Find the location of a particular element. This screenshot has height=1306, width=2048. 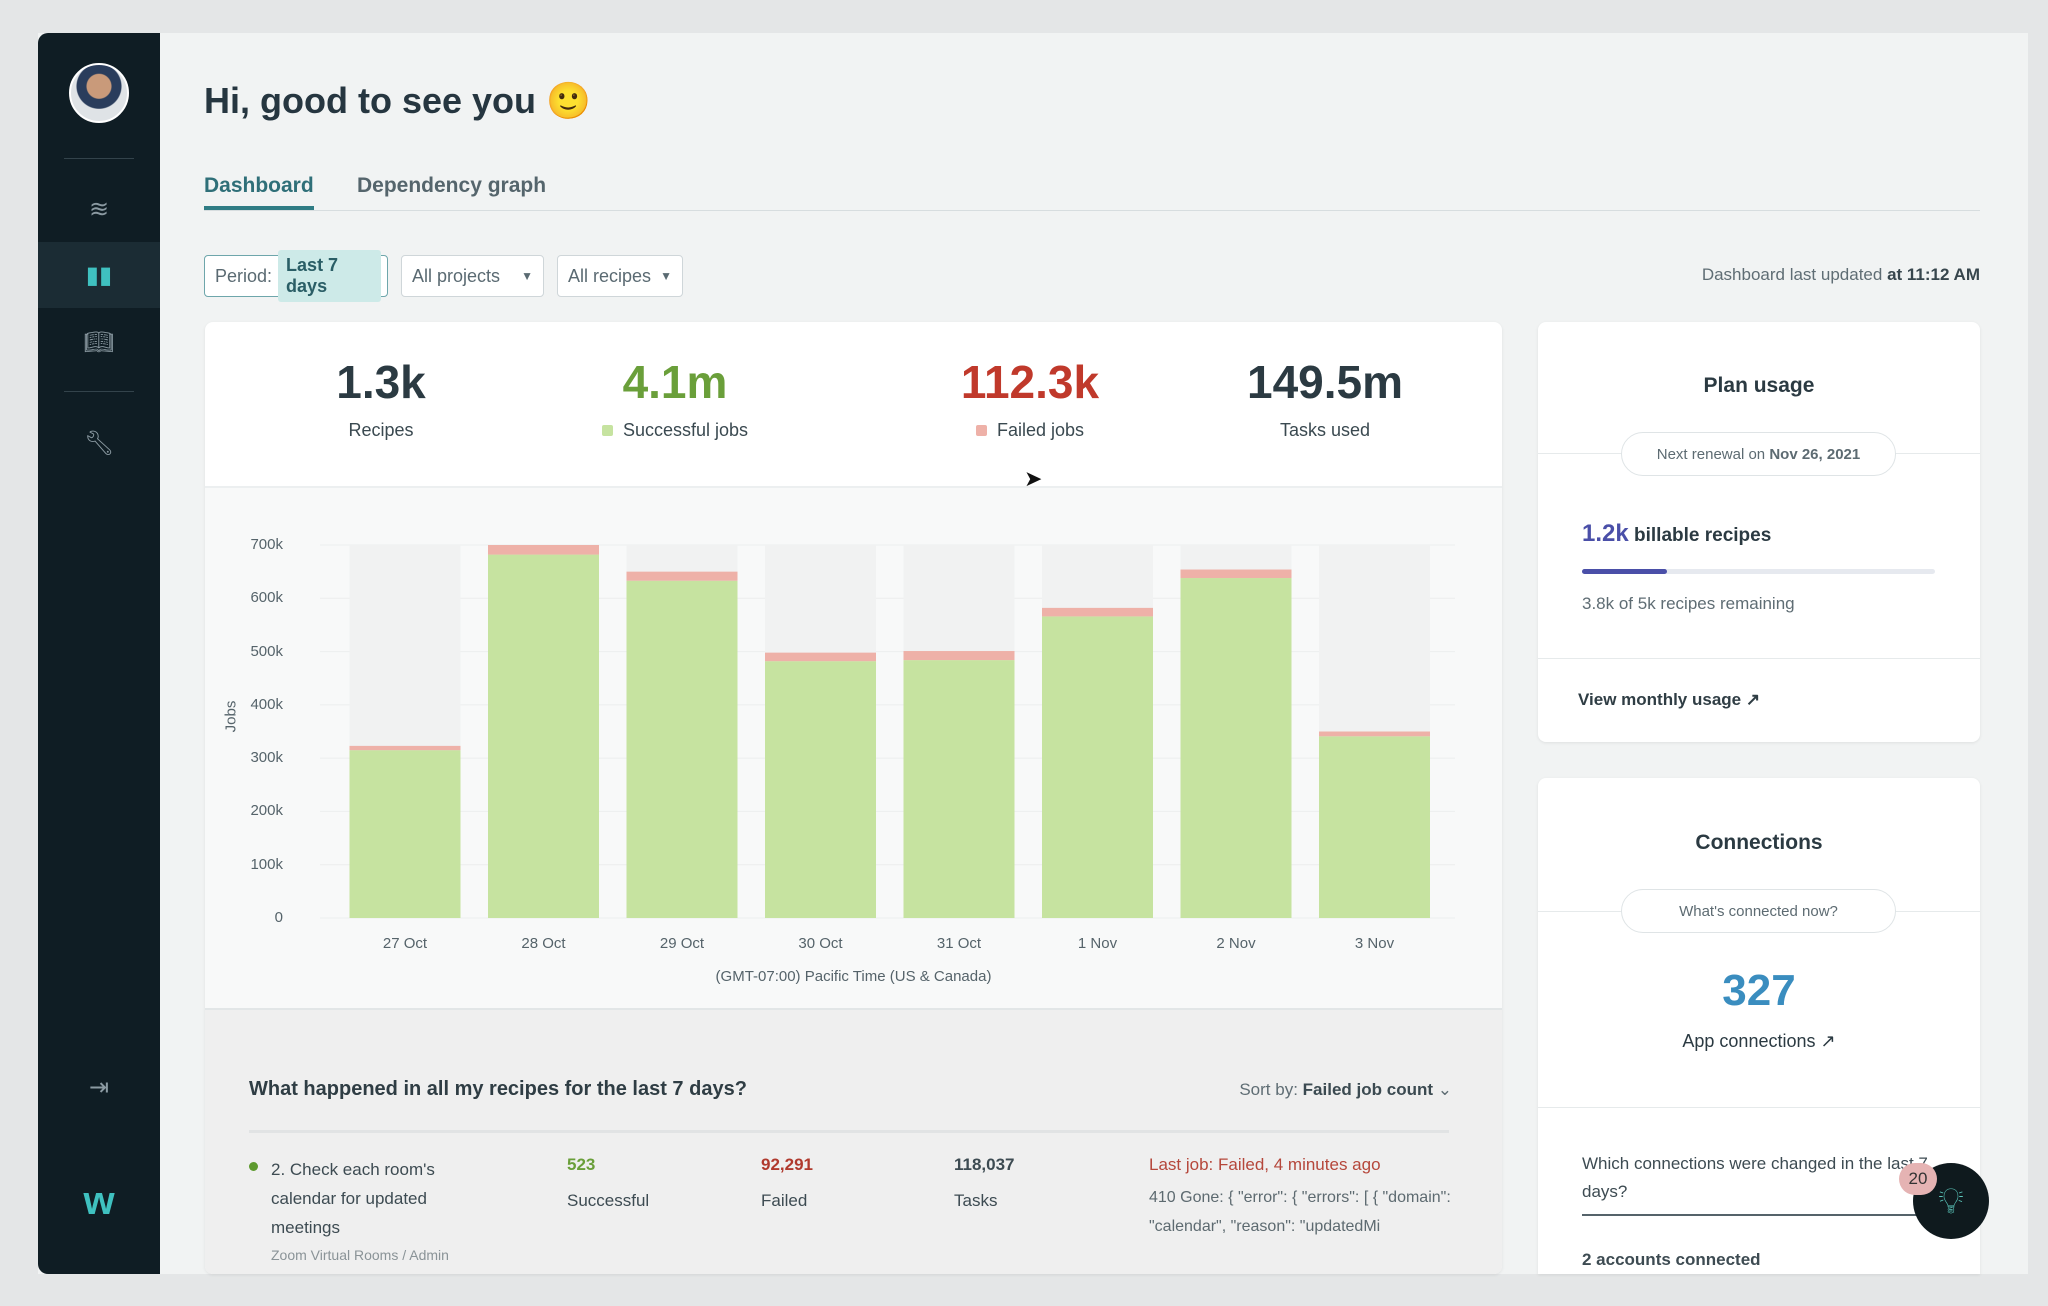

y-tick-label: 400k is located at coordinates (266, 704).